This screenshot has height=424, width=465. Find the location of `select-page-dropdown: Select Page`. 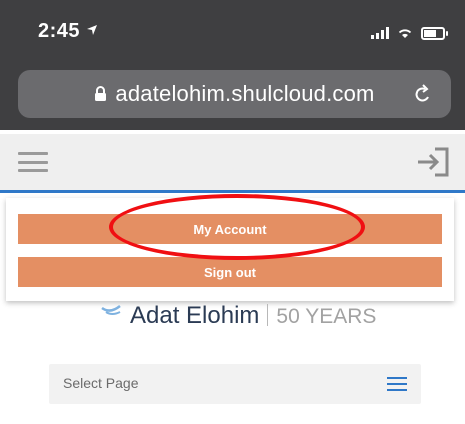

select-page-dropdown: Select Page is located at coordinates (235, 384).